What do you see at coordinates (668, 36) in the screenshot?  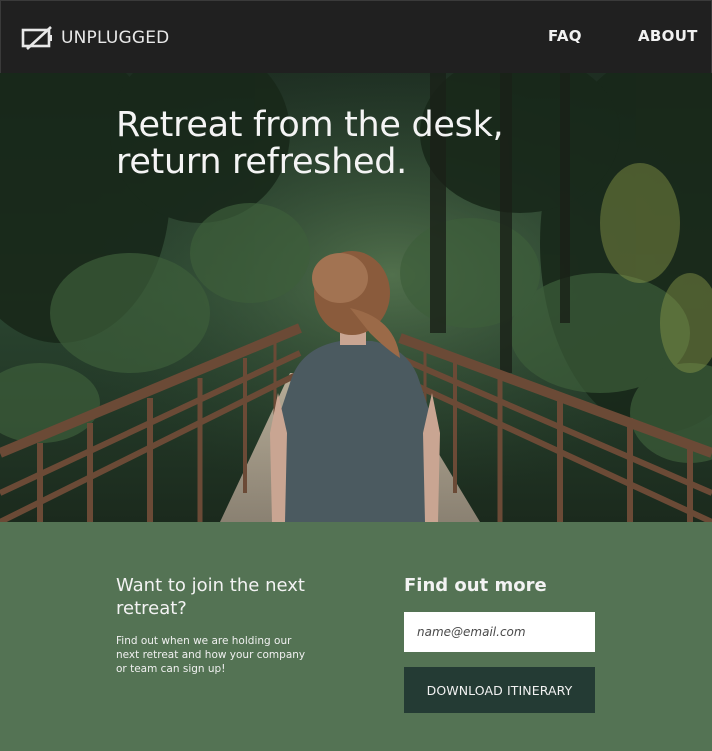 I see `nav-link-about: ABOUT` at bounding box center [668, 36].